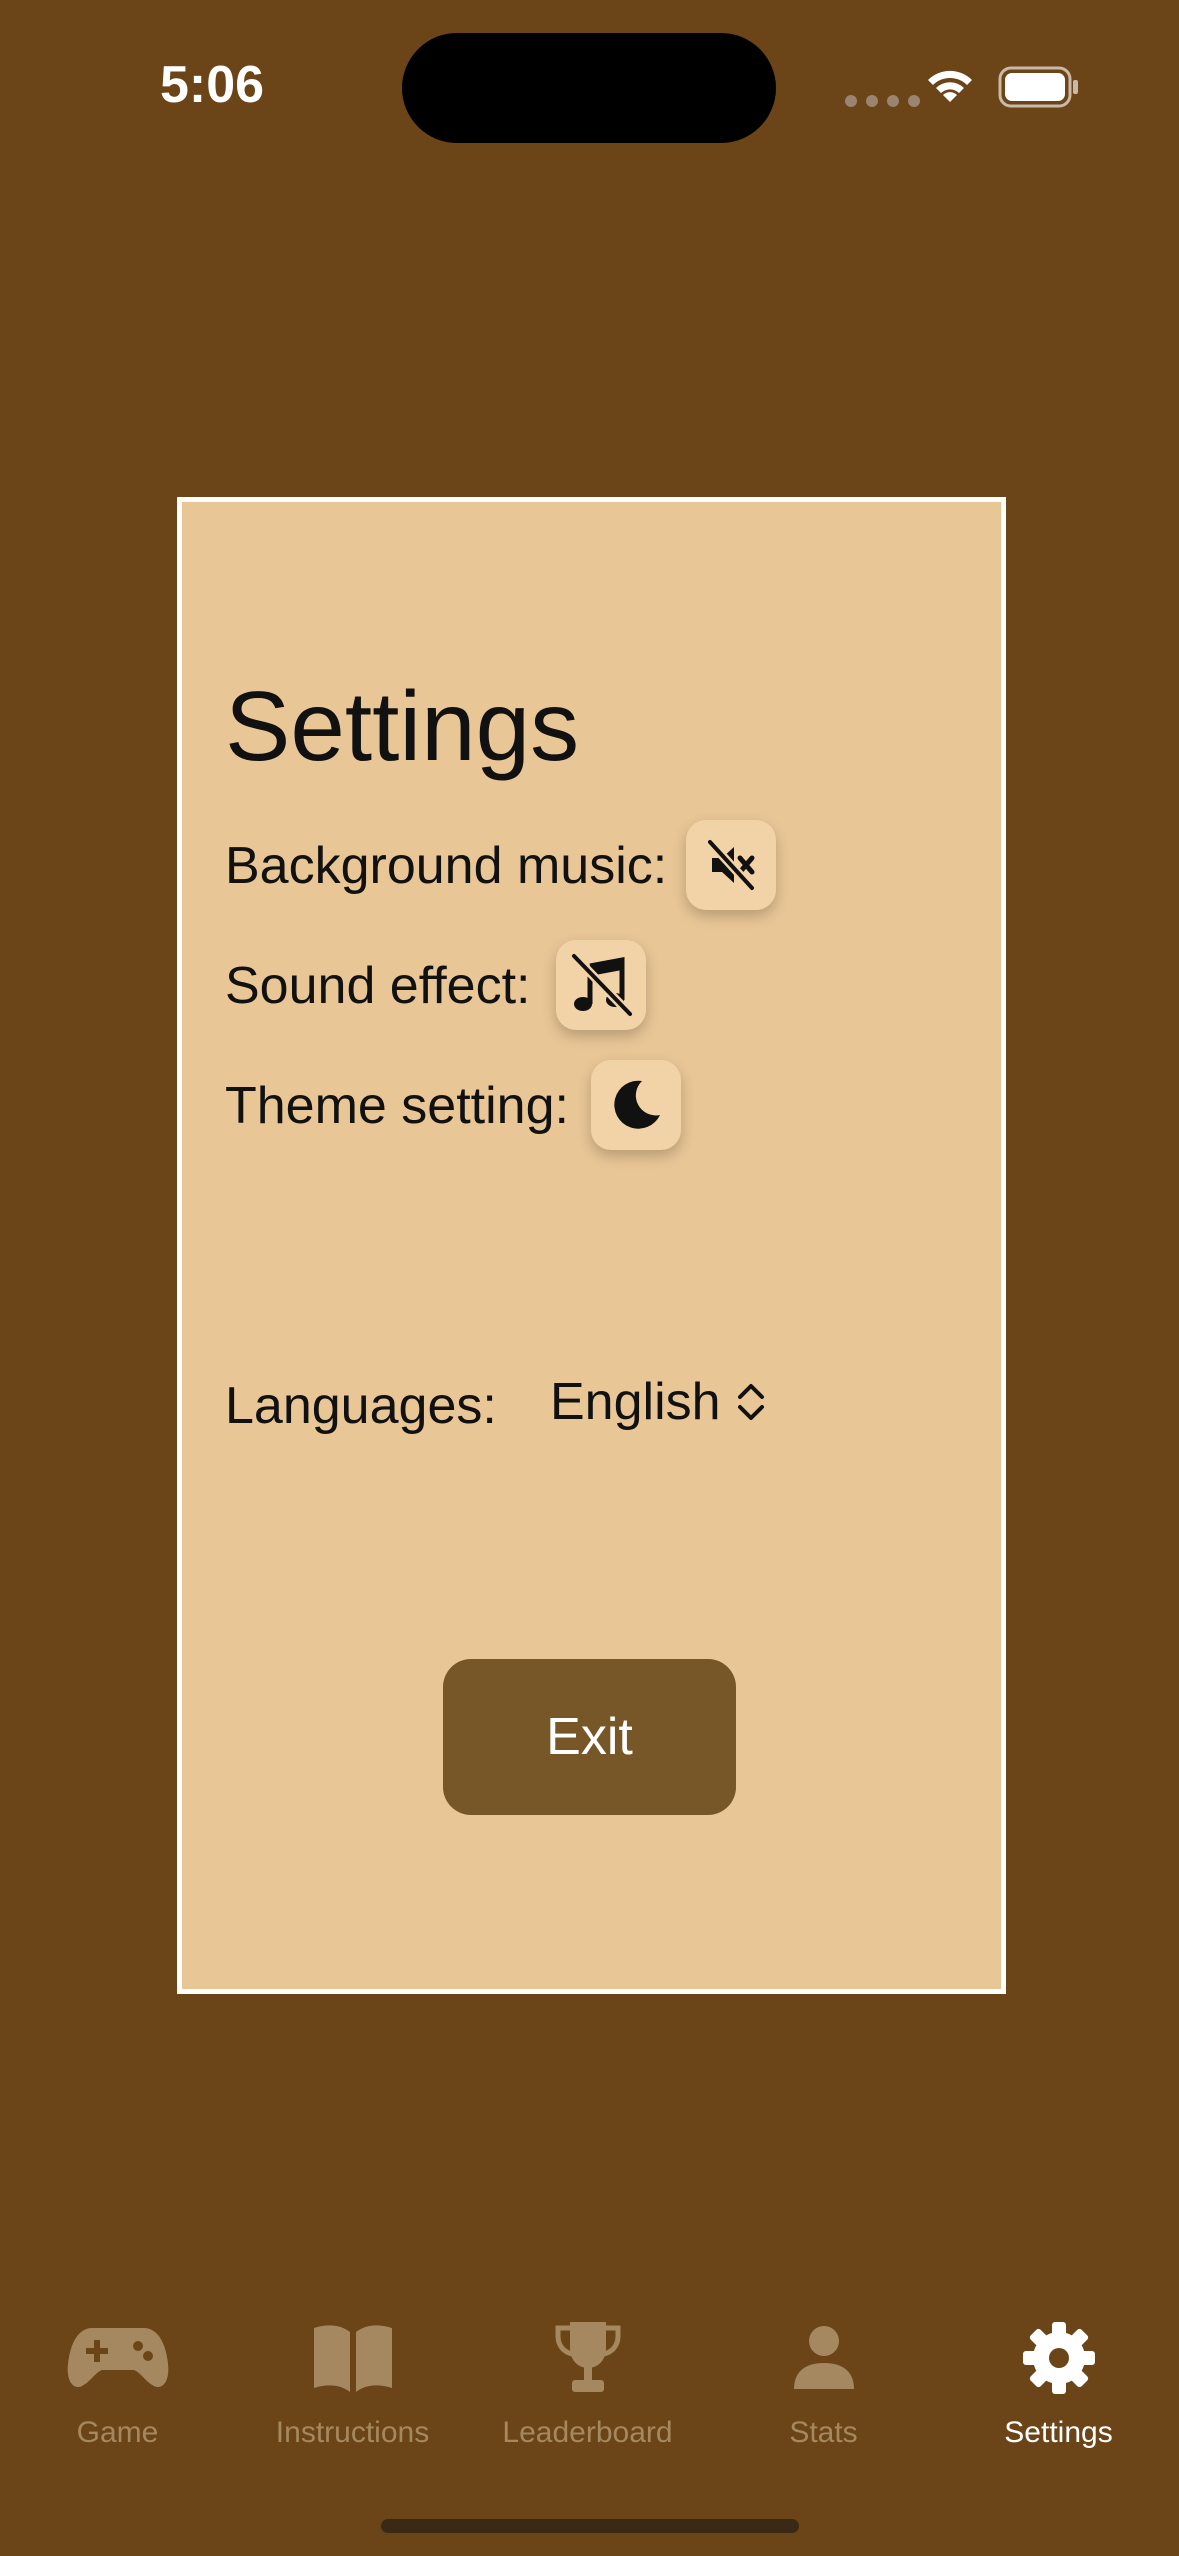 Image resolution: width=1179 pixels, height=2556 pixels. I want to click on sound-effect-label: Sound effect:, so click(378, 986).